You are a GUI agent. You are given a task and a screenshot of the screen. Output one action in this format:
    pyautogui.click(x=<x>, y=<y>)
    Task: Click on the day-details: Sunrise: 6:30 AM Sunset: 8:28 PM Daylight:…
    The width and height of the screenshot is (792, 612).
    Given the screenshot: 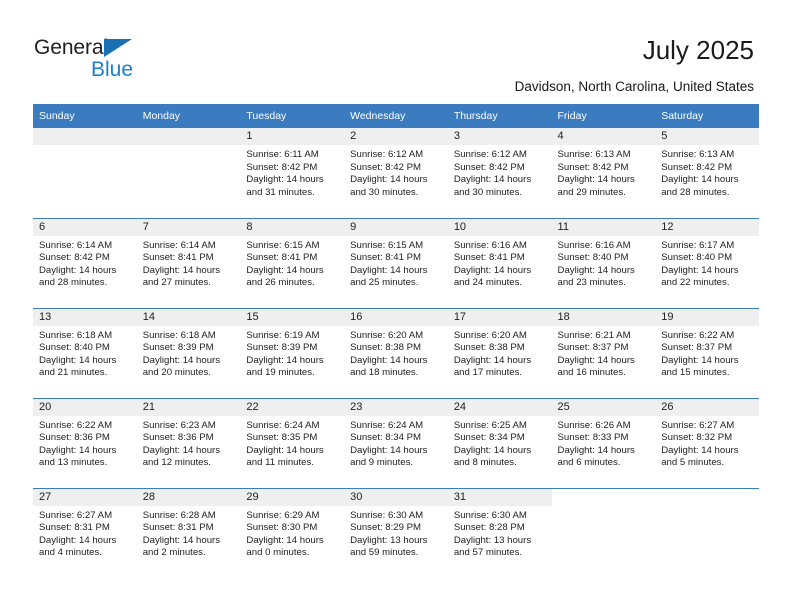 What is the action you would take?
    pyautogui.click(x=500, y=533)
    